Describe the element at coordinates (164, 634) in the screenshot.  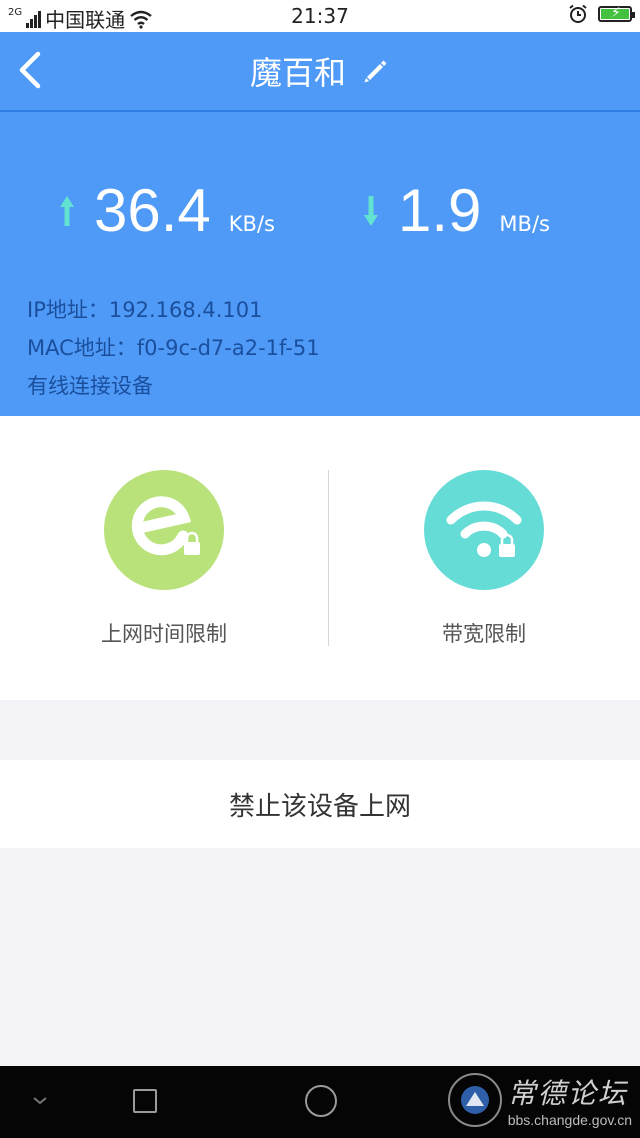
I see `time-limit-label: 上网时间限制` at that location.